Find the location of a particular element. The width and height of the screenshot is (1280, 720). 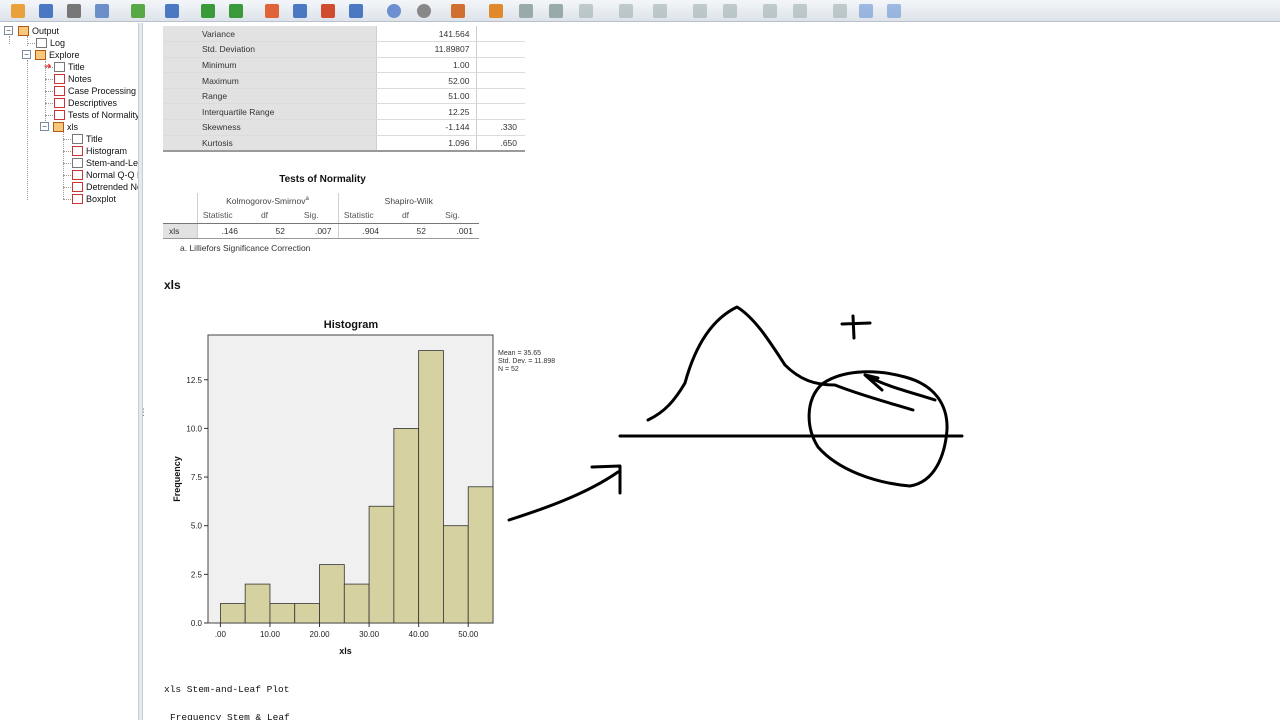

ink-plus-sign is located at coordinates (856, 327).